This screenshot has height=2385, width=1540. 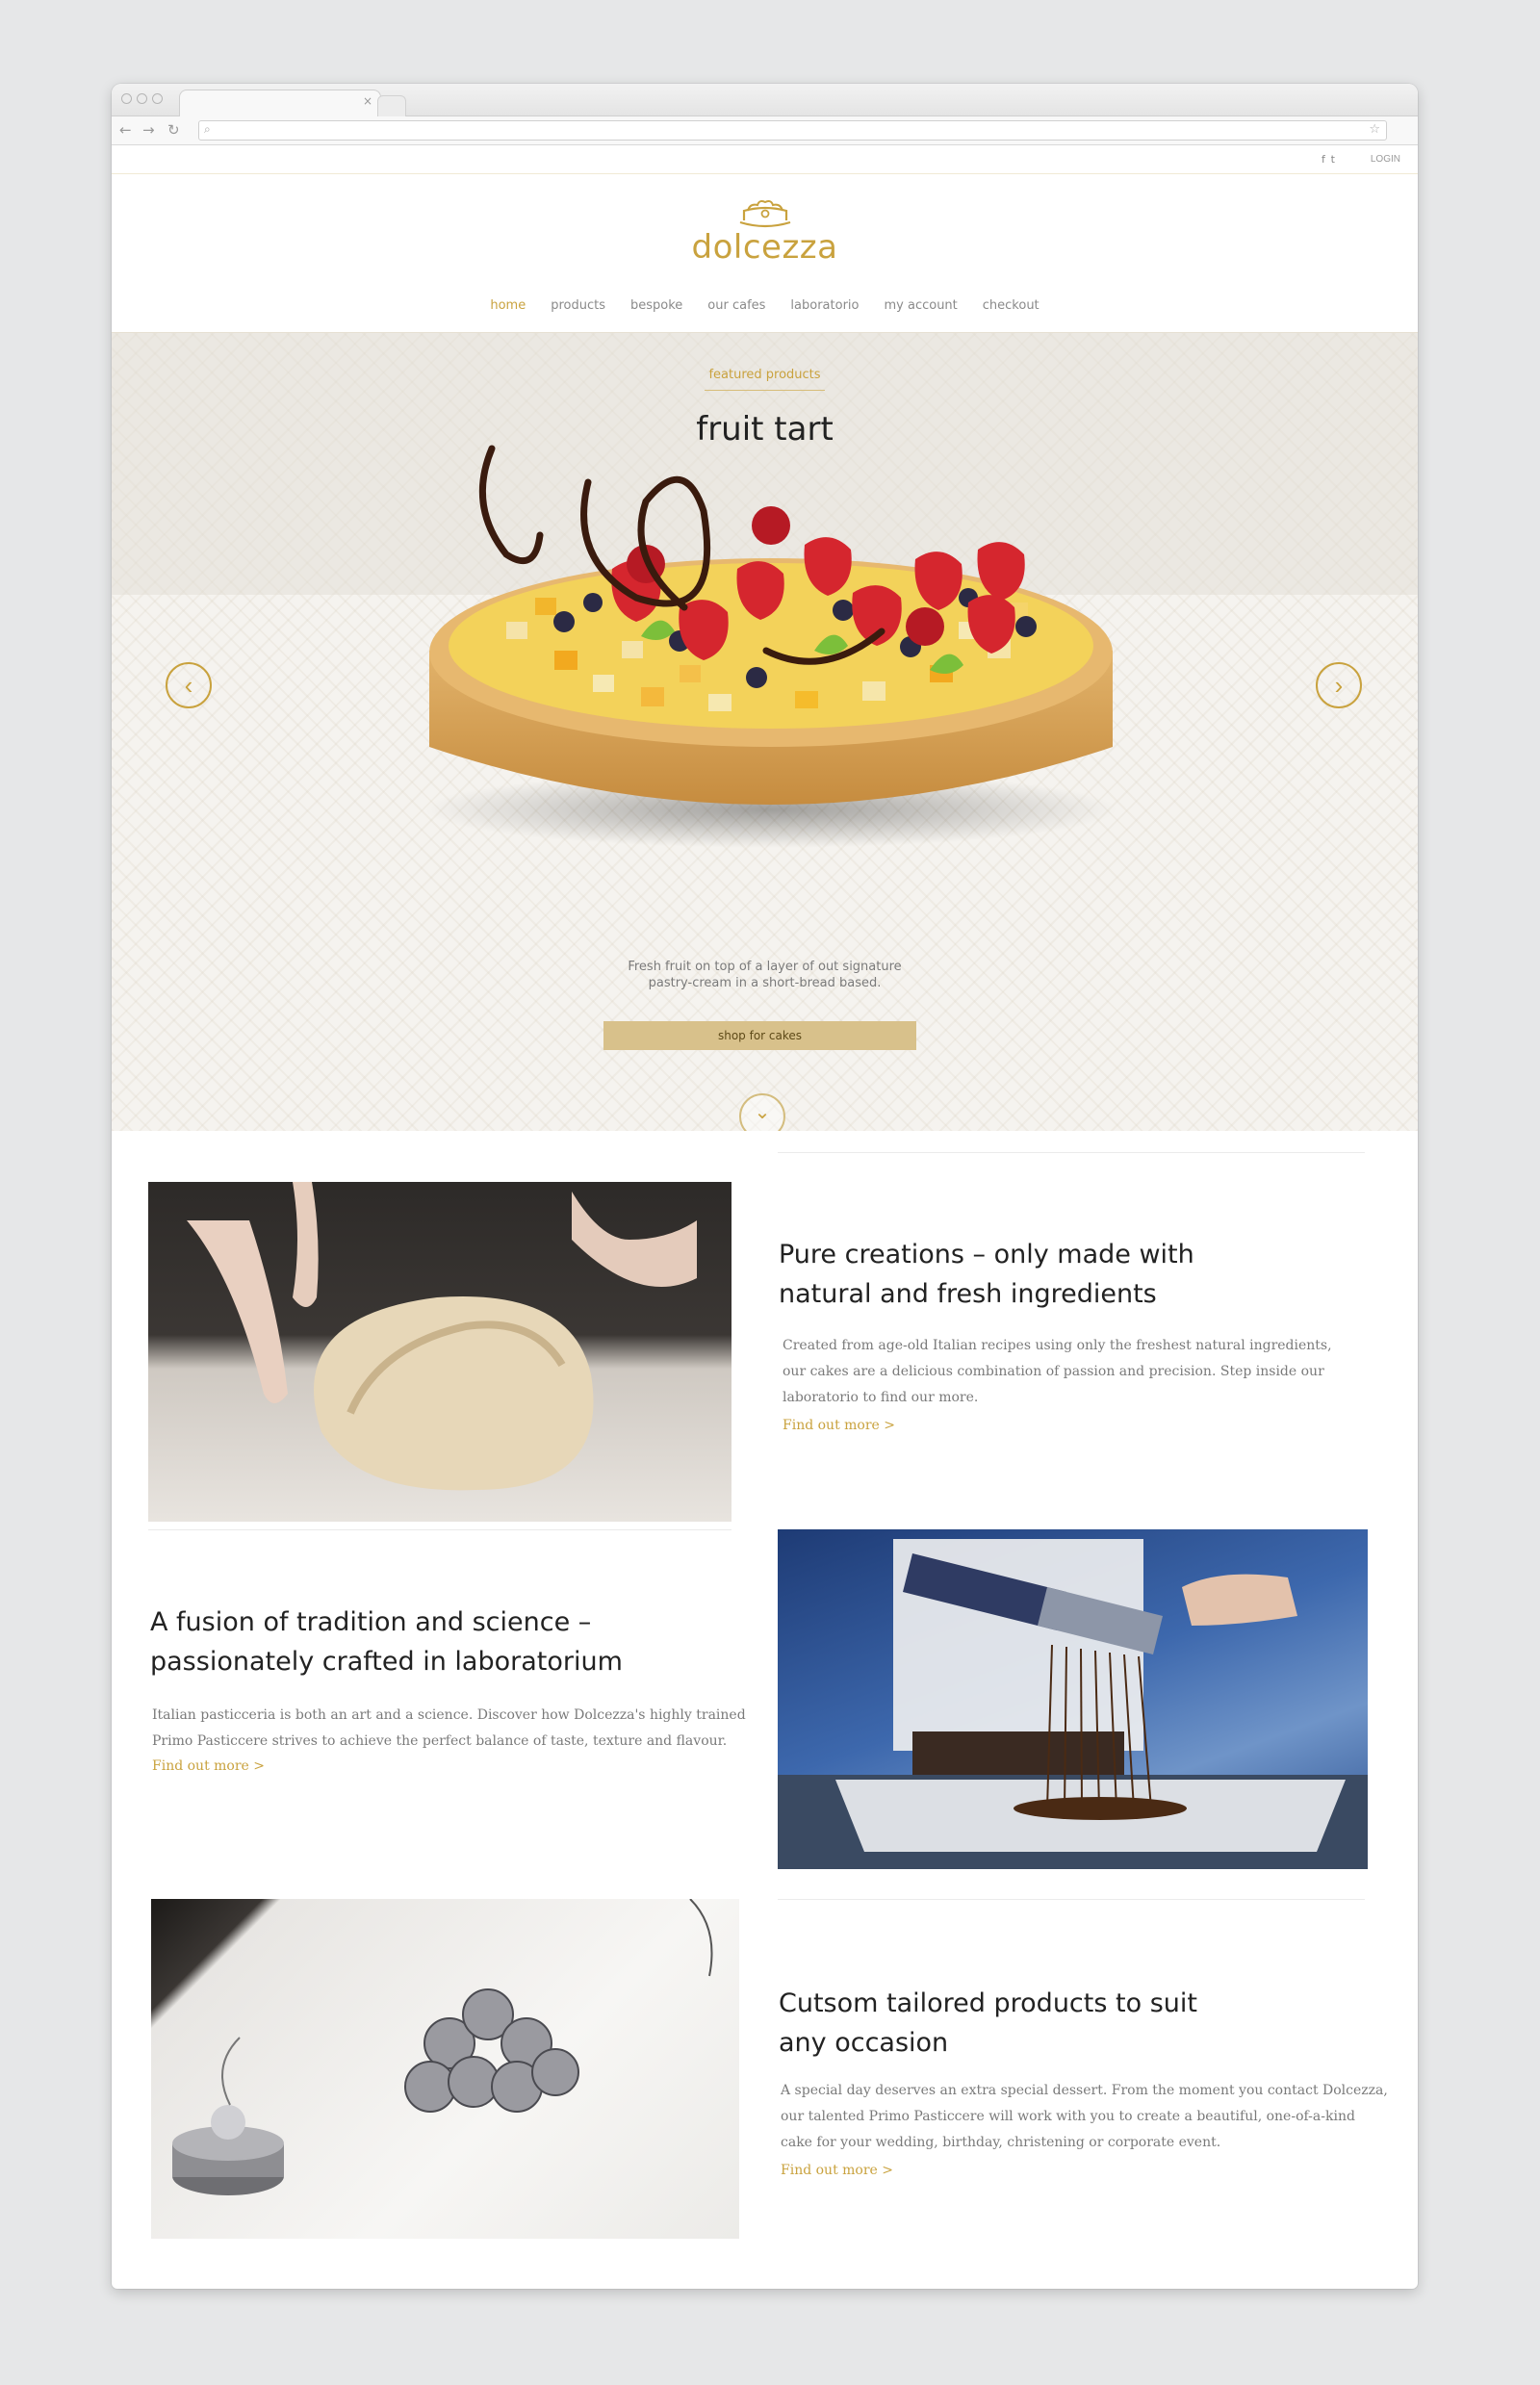 I want to click on chevron-down-icon: ⌄, so click(x=762, y=1111).